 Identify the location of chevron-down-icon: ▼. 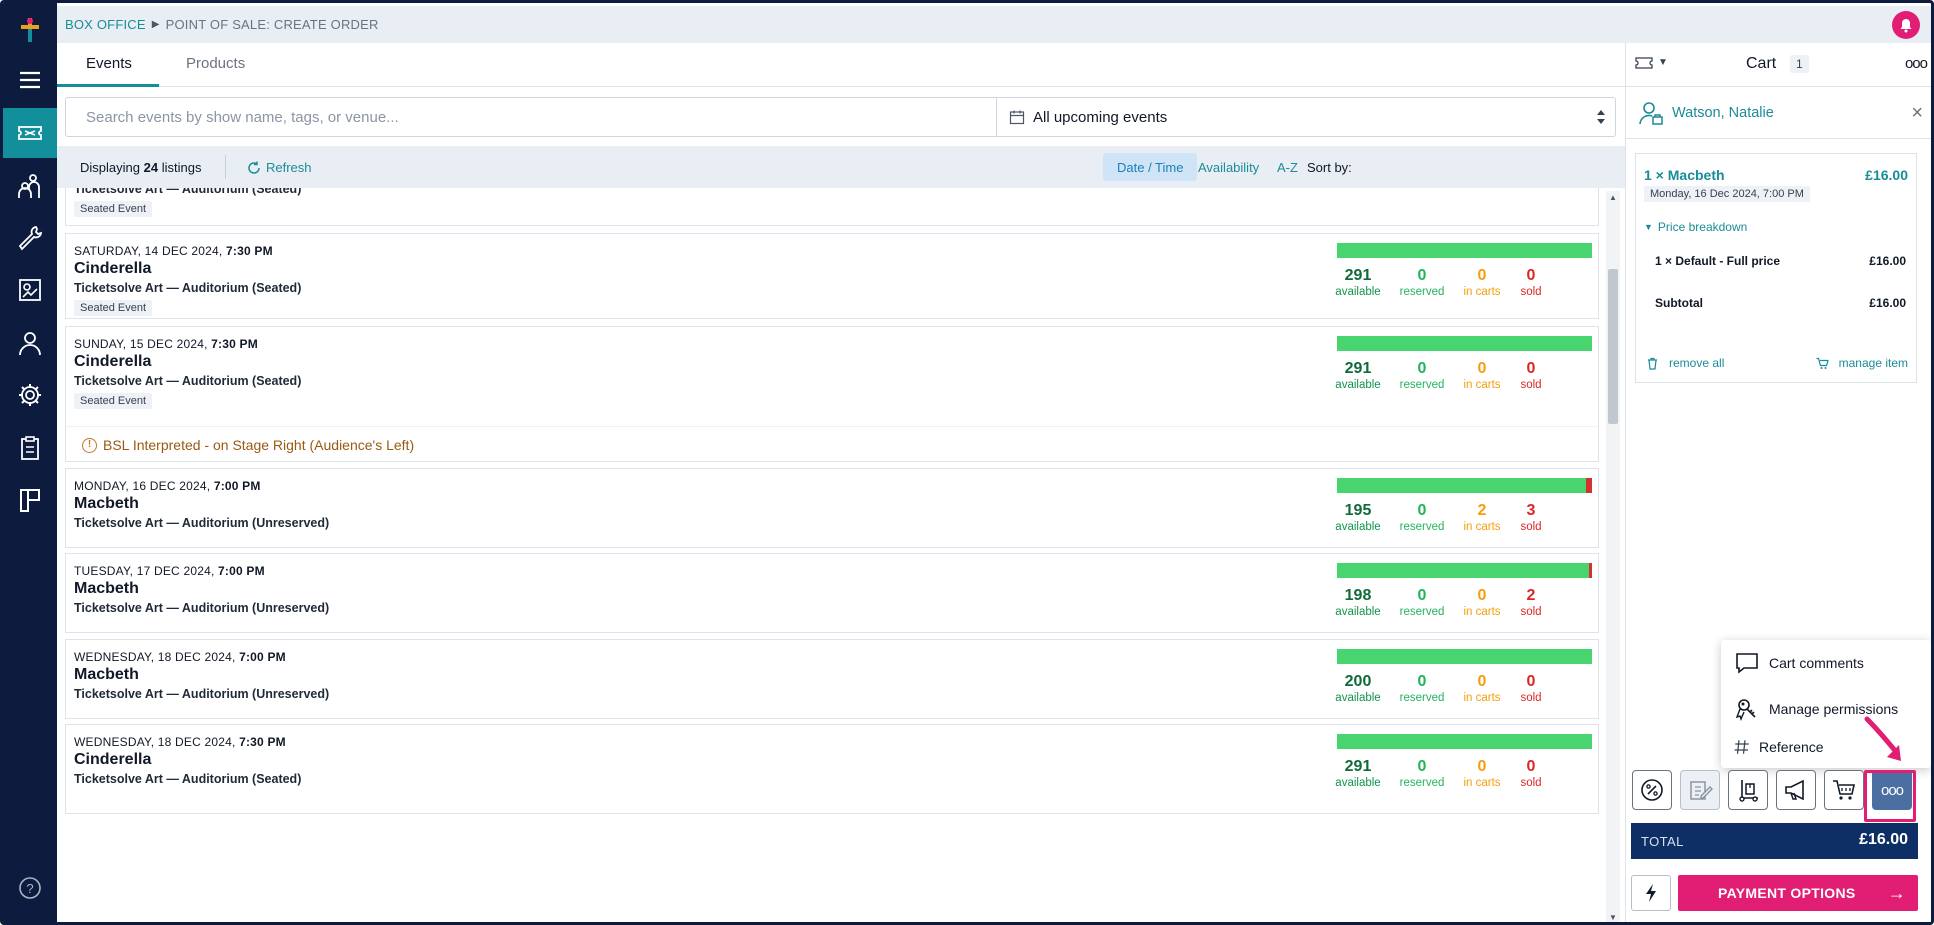
(1663, 62).